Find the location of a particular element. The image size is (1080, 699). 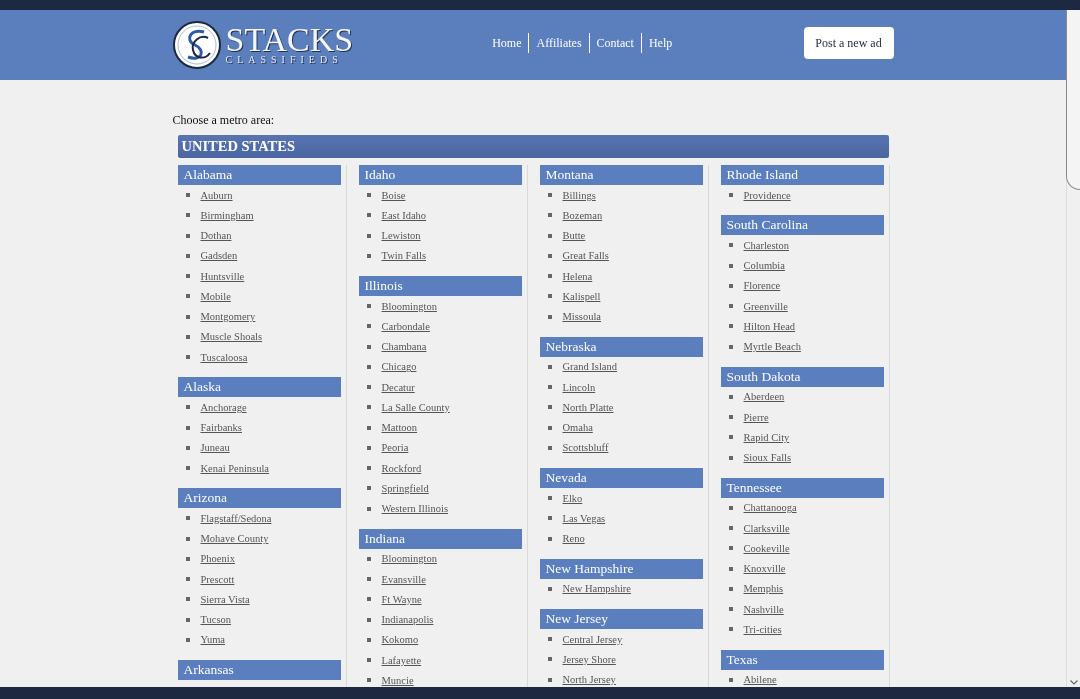

city-link: Abilene is located at coordinates (760, 680).